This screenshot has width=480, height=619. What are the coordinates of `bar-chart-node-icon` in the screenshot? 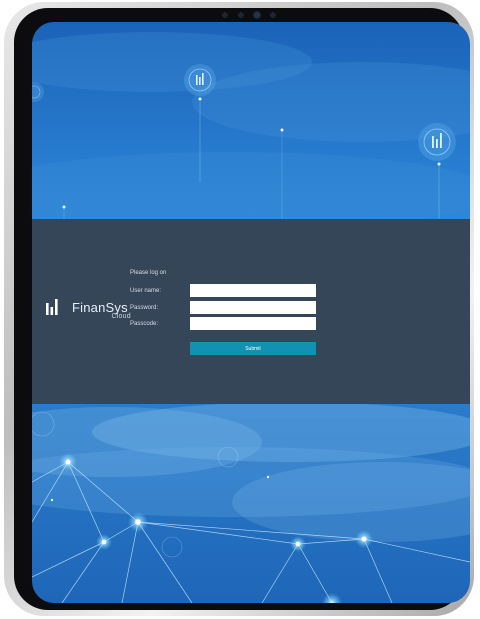 It's located at (38, 92).